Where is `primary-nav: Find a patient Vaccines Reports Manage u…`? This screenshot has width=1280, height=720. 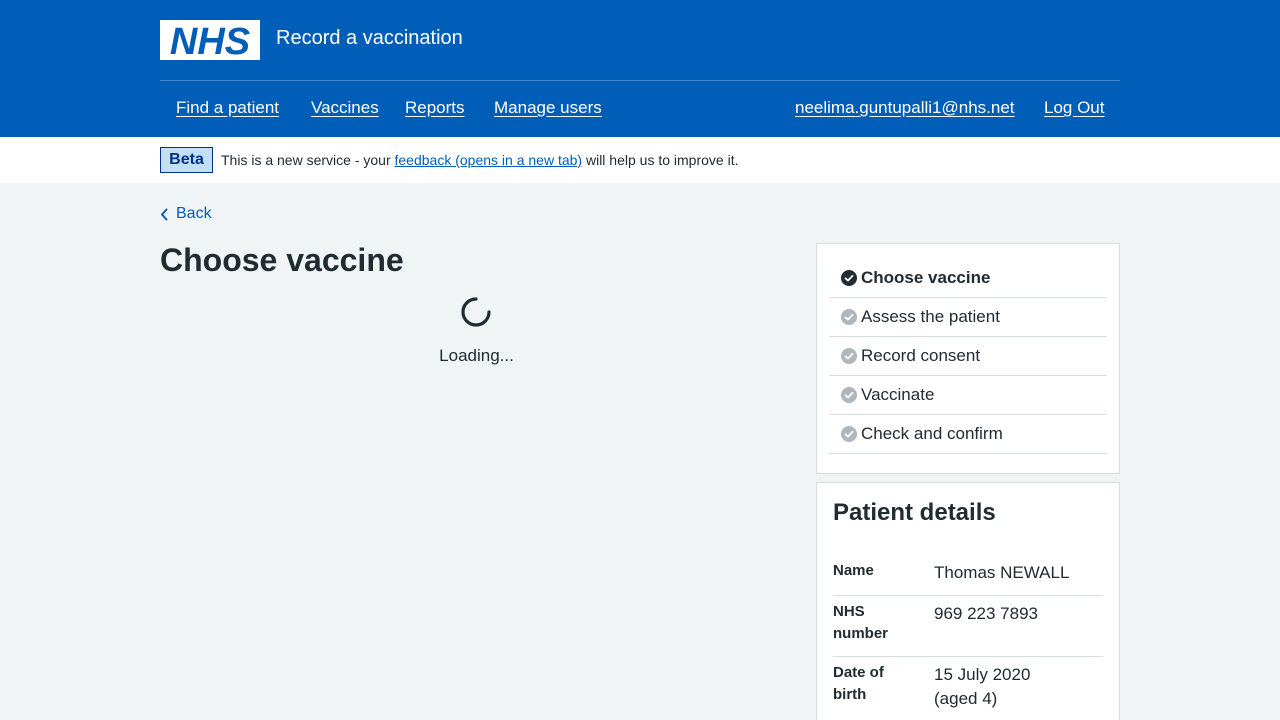 primary-nav: Find a patient Vaccines Reports Manage u… is located at coordinates (640, 109).